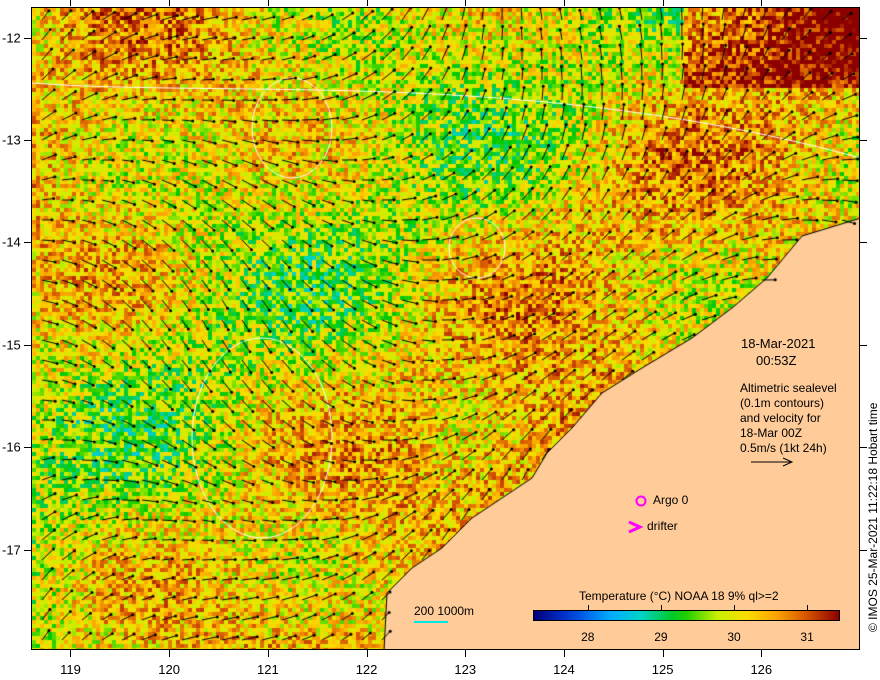 The image size is (880, 680). What do you see at coordinates (780, 418) in the screenshot?
I see `note-line: and velocity for` at bounding box center [780, 418].